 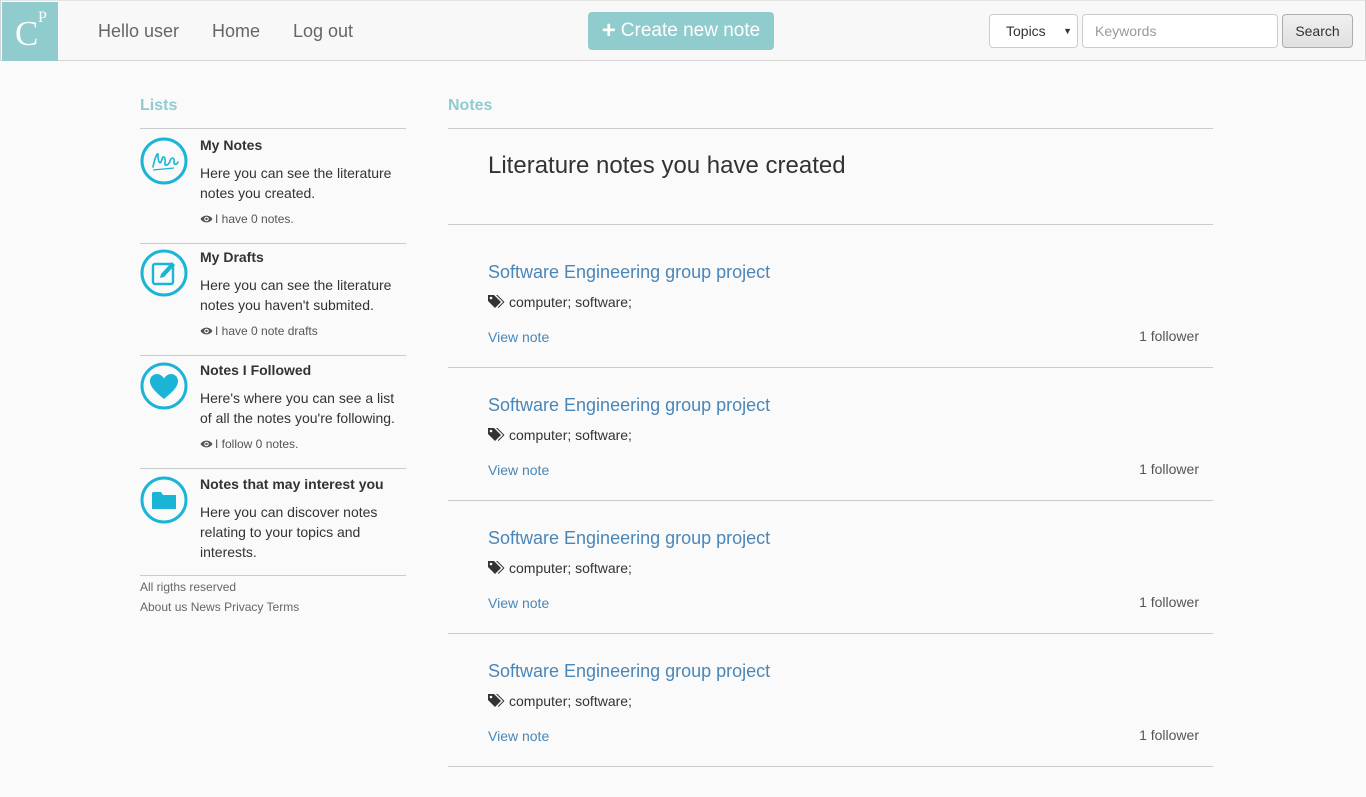 What do you see at coordinates (470, 105) in the screenshot?
I see `notes-heading: Notes` at bounding box center [470, 105].